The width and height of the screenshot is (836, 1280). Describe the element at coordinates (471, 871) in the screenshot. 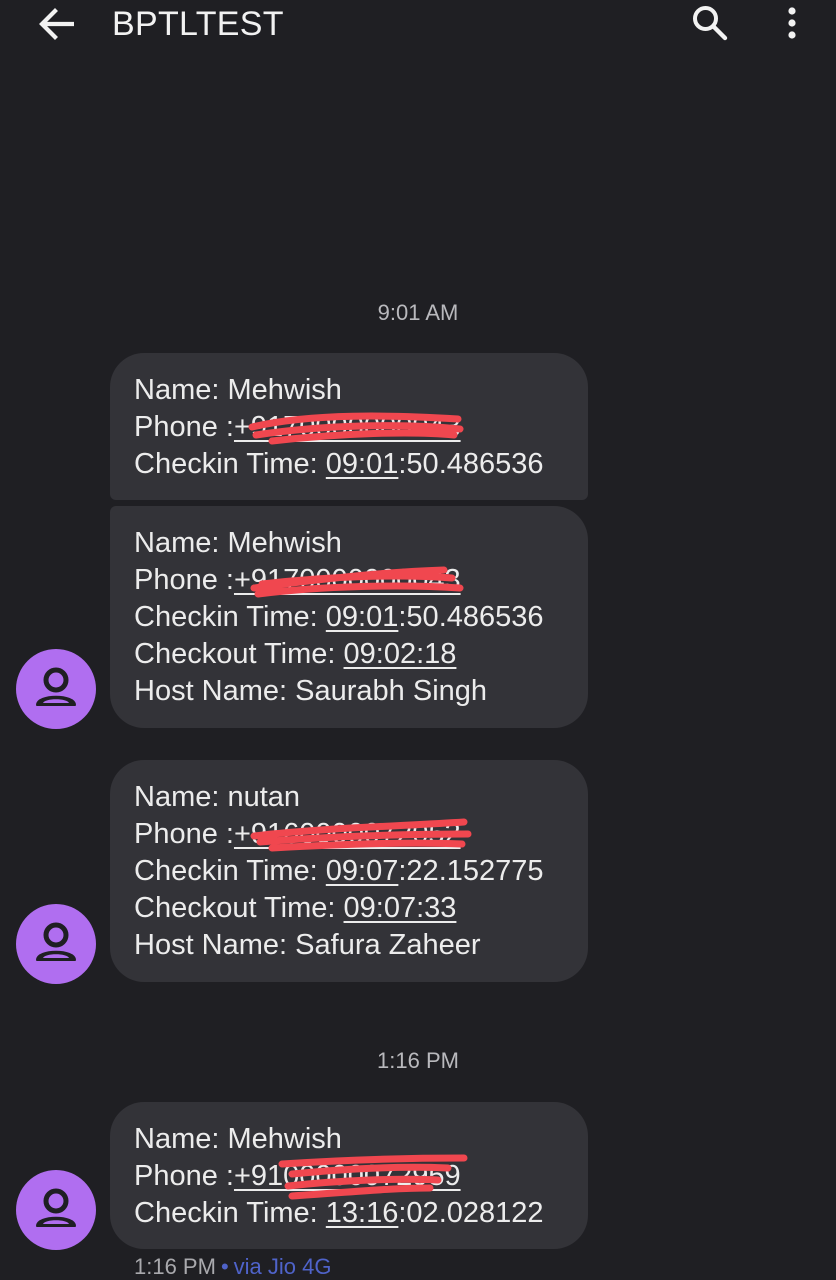

I see `checkin-time-rest: :22.152775` at that location.